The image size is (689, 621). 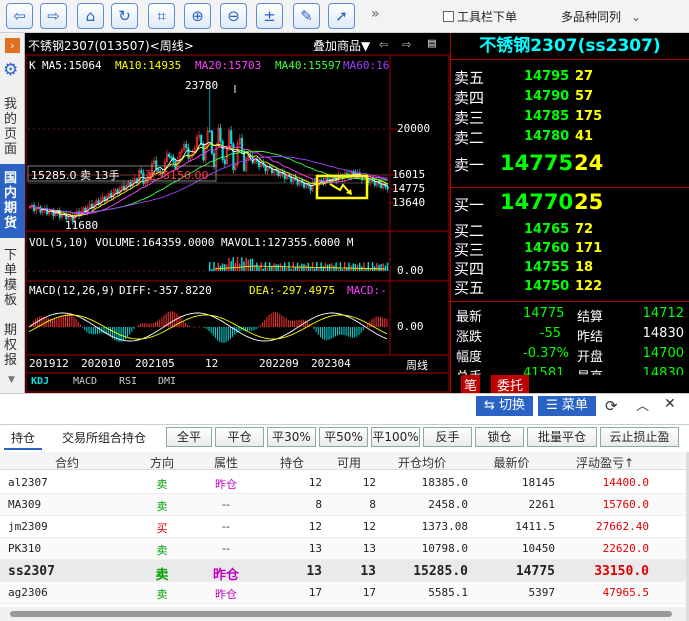 I want to click on quote-divider, so click(x=570, y=301).